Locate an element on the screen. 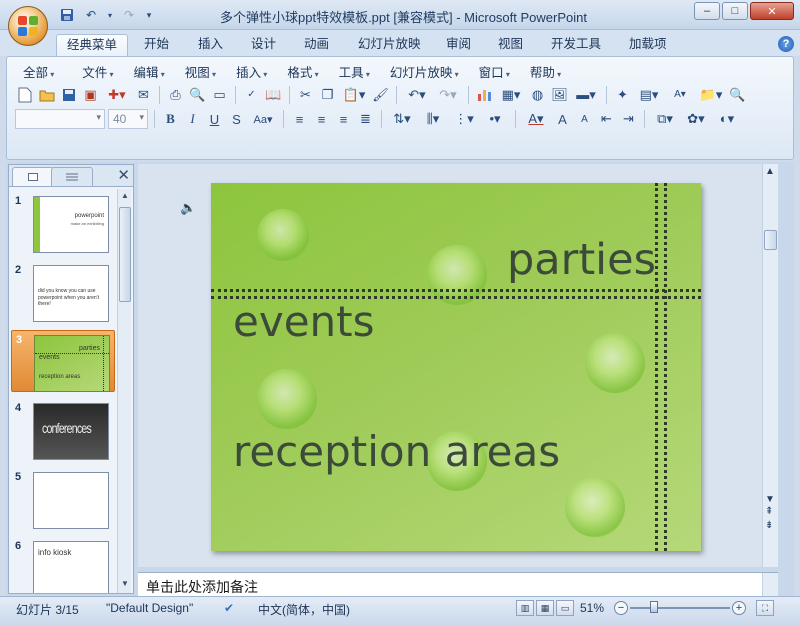  office-button is located at coordinates (28, 26).